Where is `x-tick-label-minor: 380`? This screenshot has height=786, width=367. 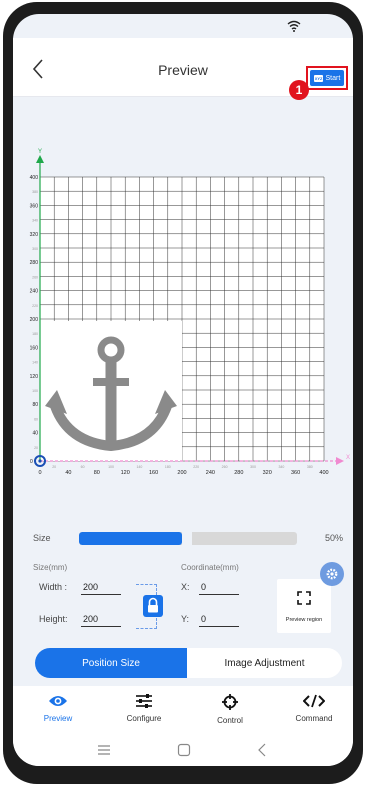
x-tick-label-minor: 380 is located at coordinates (310, 467).